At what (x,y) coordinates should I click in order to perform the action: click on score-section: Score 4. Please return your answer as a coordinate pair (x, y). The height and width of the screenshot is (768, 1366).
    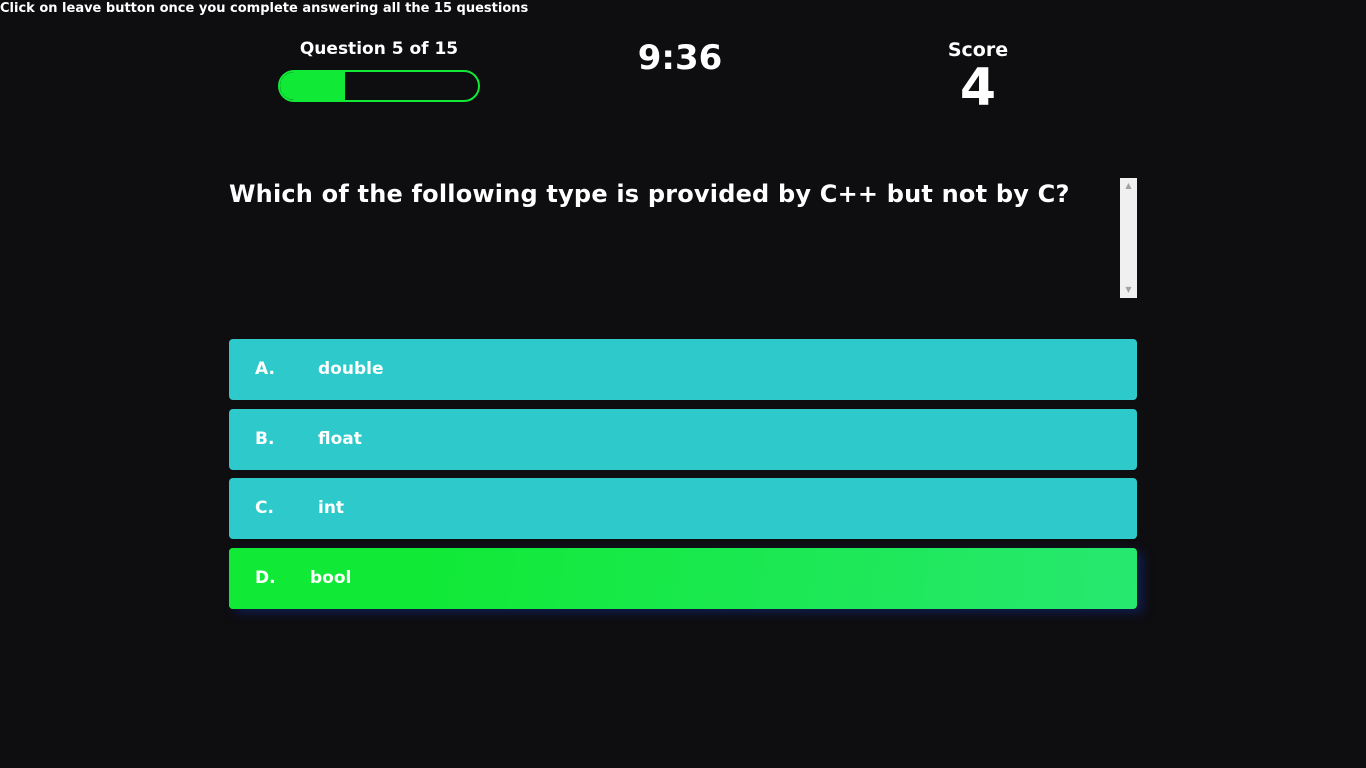
    Looking at the image, I should click on (978, 76).